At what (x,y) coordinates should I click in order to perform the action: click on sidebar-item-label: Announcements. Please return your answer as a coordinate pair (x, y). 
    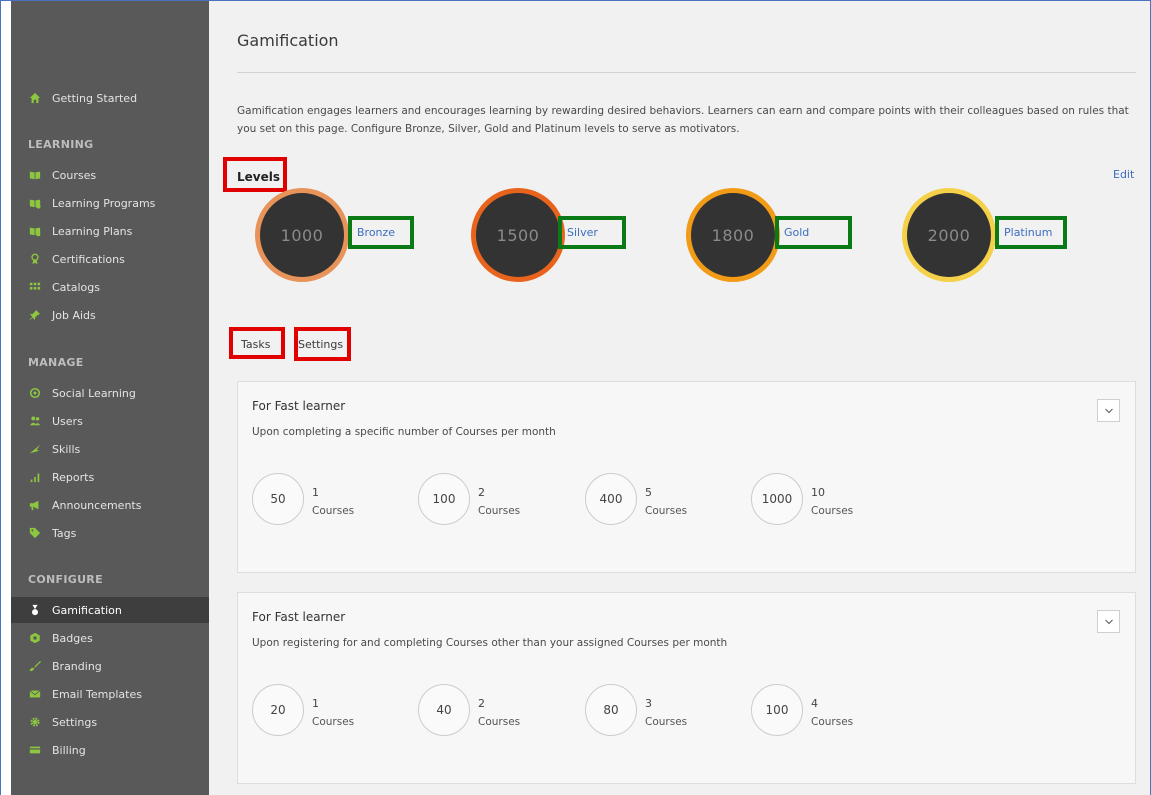
    Looking at the image, I should click on (97, 505).